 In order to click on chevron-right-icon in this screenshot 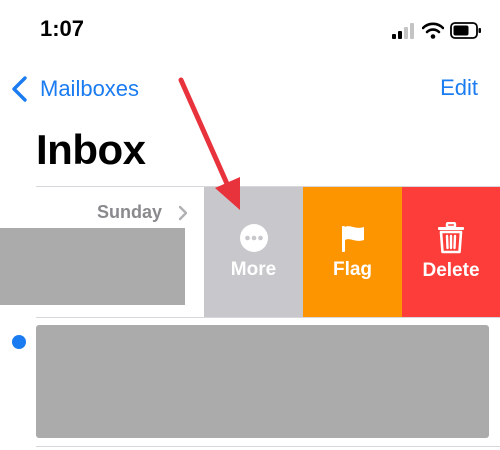, I will do `click(183, 213)`.